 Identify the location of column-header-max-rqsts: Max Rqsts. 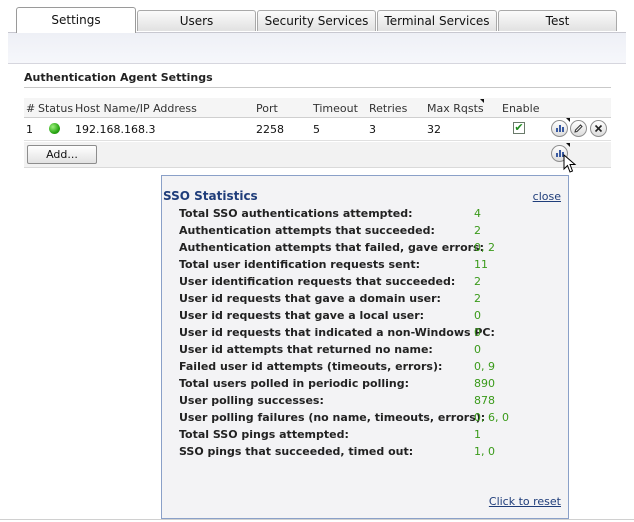
(455, 108).